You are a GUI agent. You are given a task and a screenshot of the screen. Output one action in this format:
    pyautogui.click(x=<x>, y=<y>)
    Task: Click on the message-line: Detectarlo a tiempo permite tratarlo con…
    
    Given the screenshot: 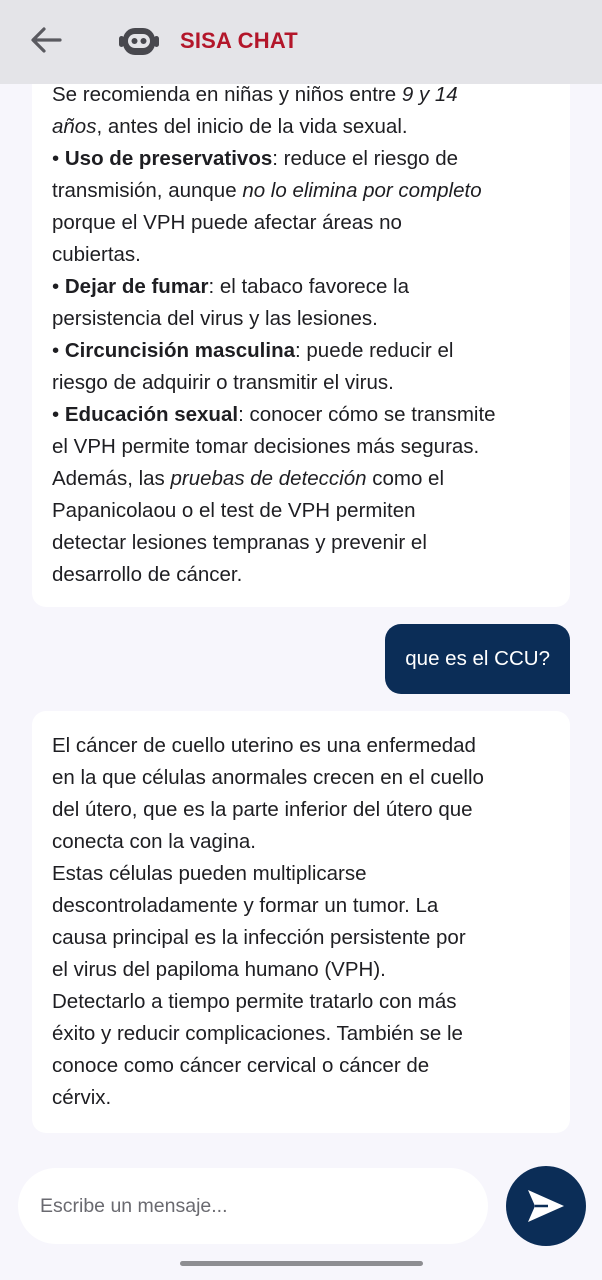 What is the action you would take?
    pyautogui.click(x=301, y=1002)
    